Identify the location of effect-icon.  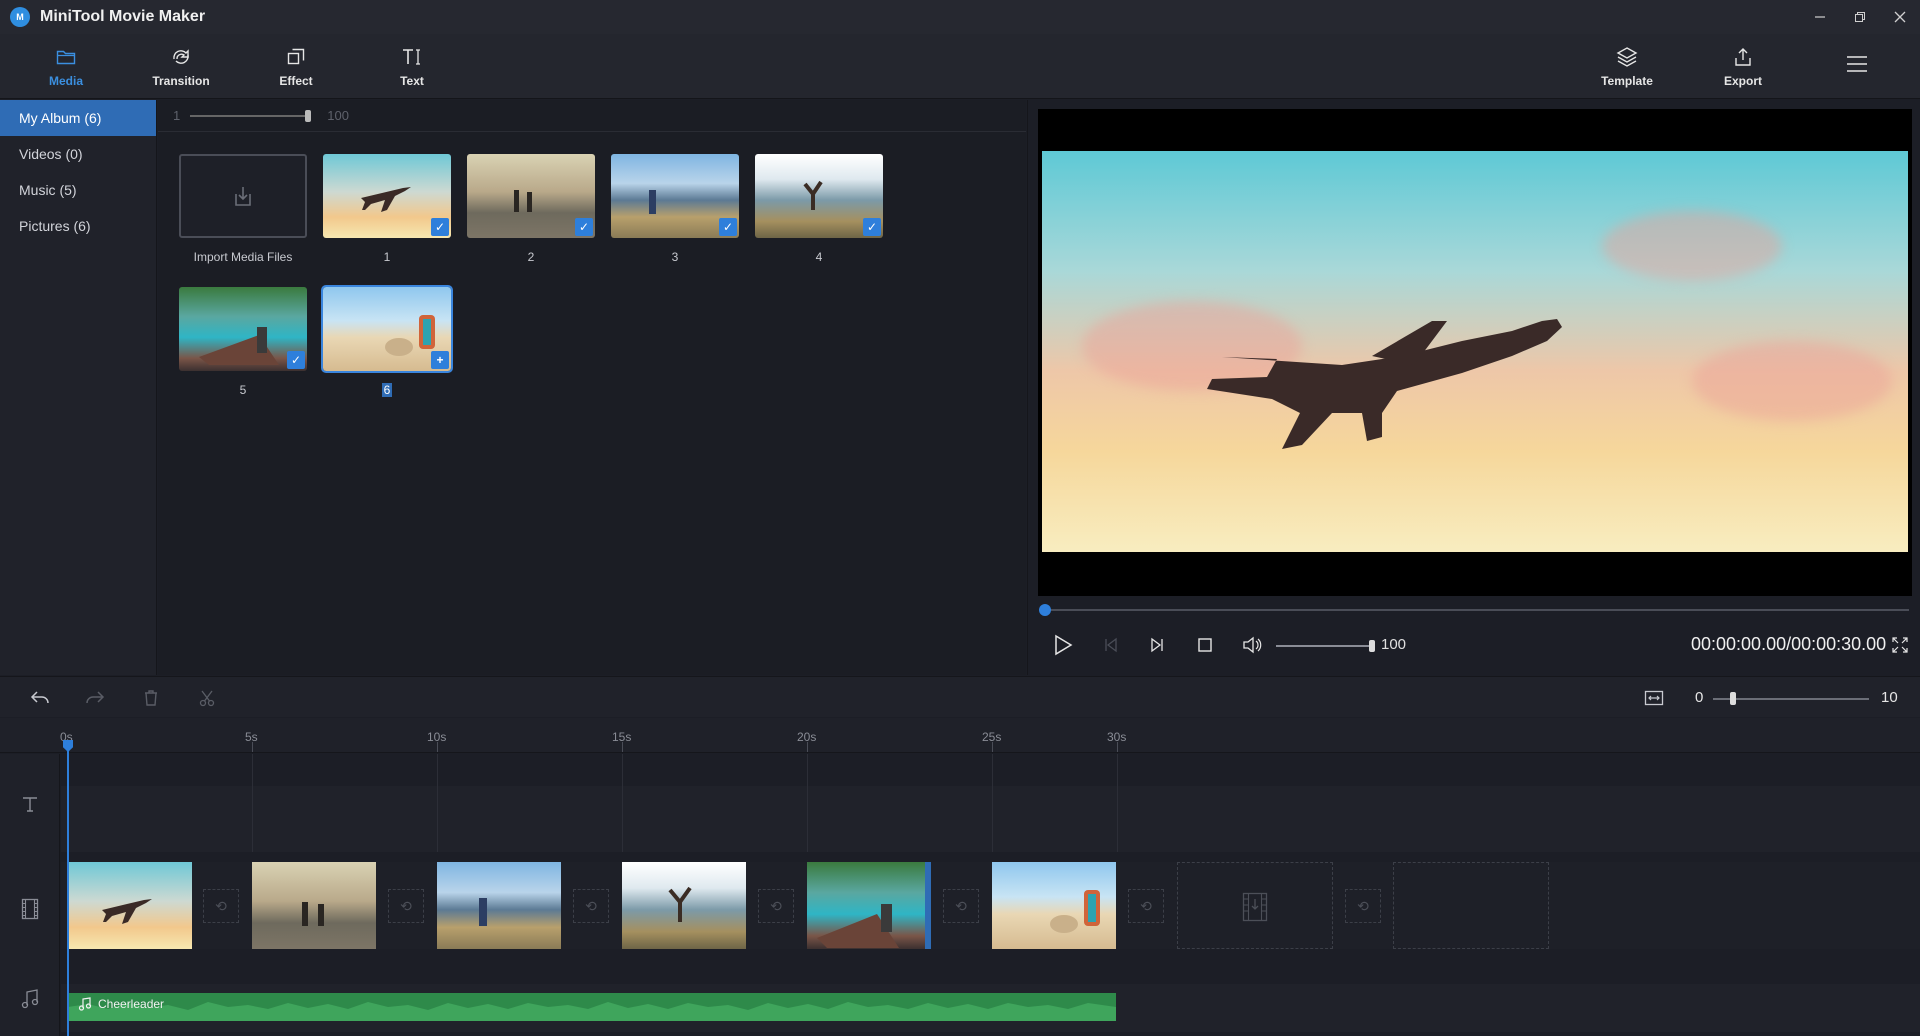
(296, 57).